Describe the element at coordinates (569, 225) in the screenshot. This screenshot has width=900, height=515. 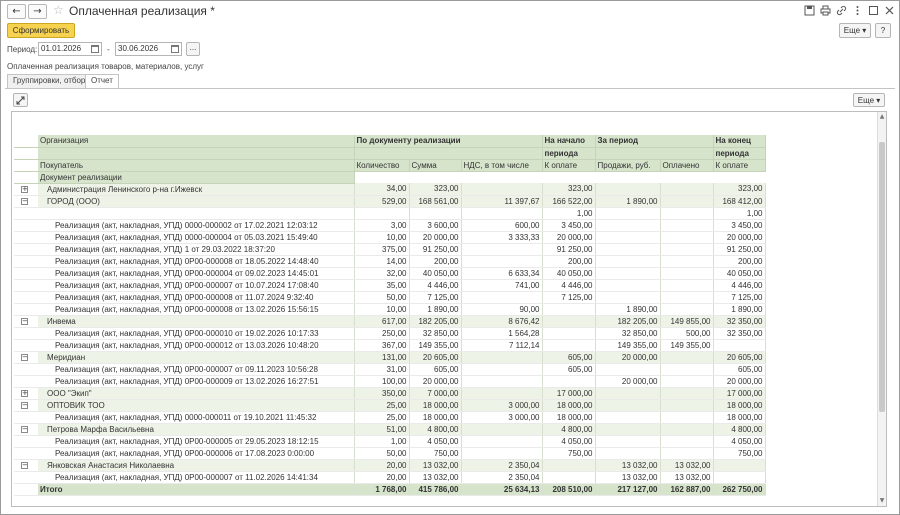
I see `cell-start: 3 450,00` at that location.